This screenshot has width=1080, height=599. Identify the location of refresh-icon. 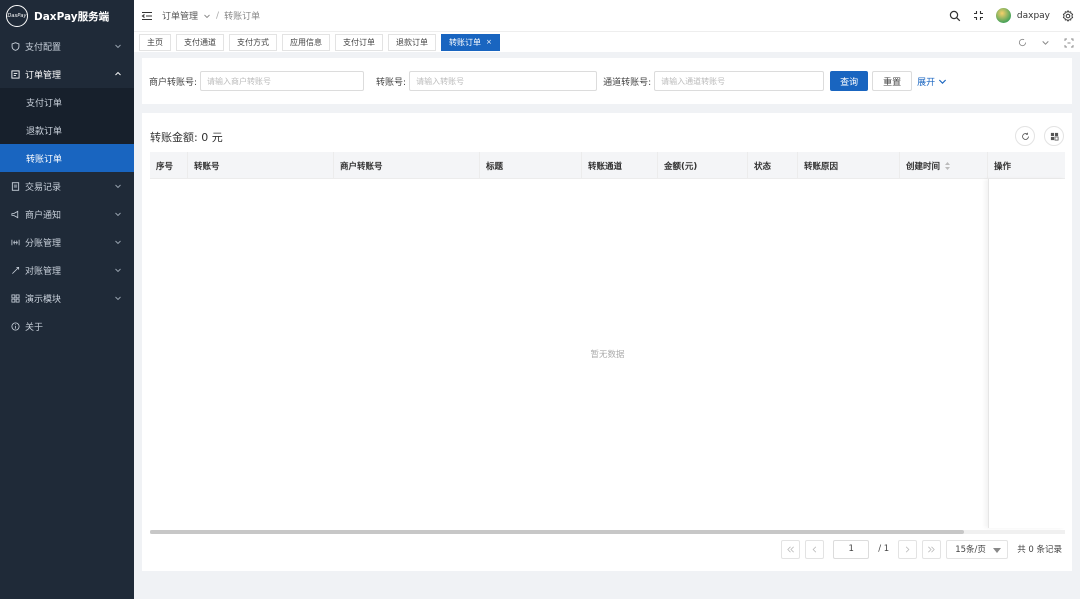
(1025, 136).